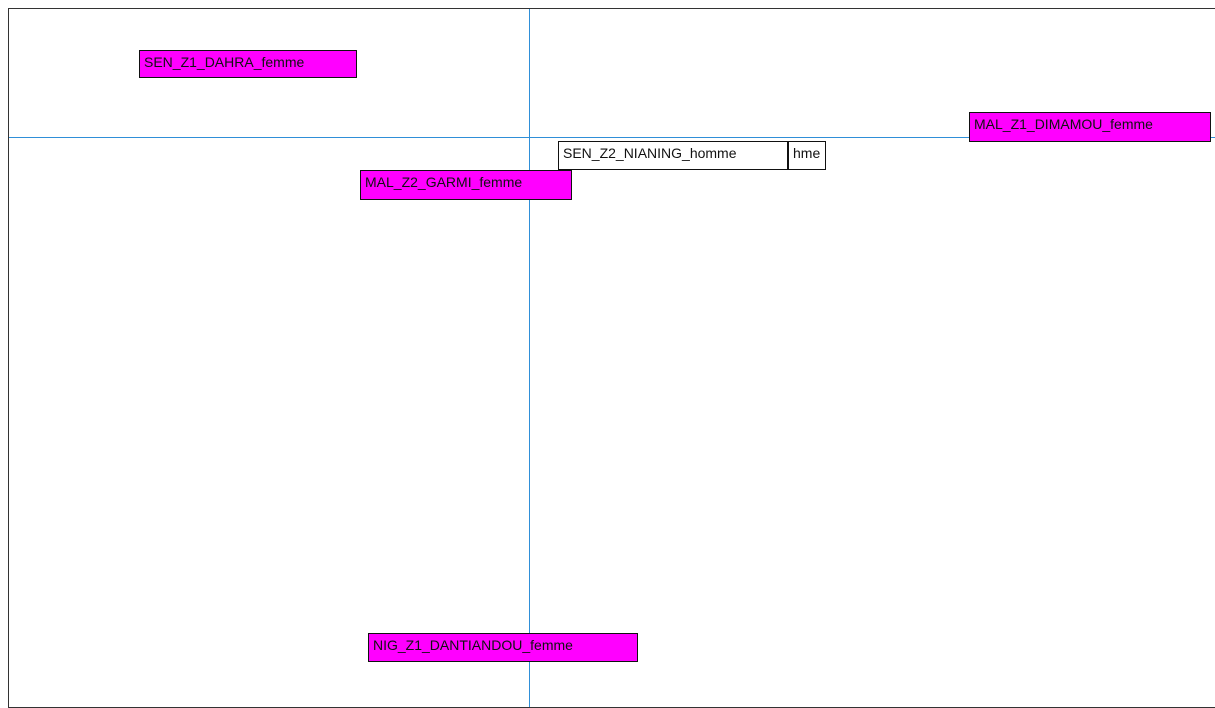  What do you see at coordinates (248, 64) in the screenshot?
I see `point-label-sen-z1-dahra-femme: SEN_Z1_DAHRA_femme` at bounding box center [248, 64].